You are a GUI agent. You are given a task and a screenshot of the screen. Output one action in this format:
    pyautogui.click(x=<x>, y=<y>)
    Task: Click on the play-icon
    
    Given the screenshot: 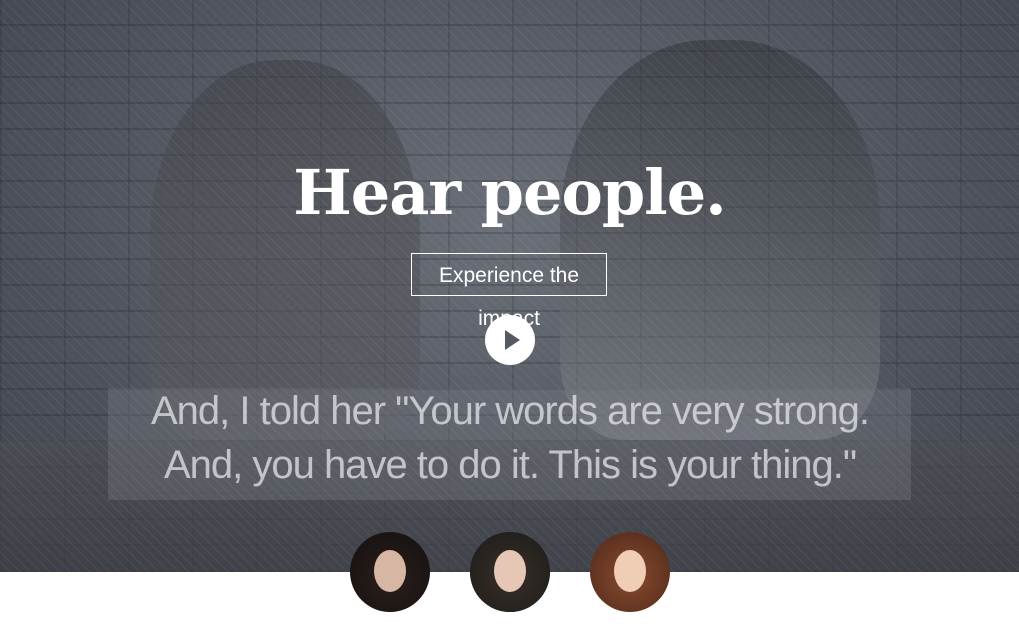 What is the action you would take?
    pyautogui.click(x=512, y=340)
    